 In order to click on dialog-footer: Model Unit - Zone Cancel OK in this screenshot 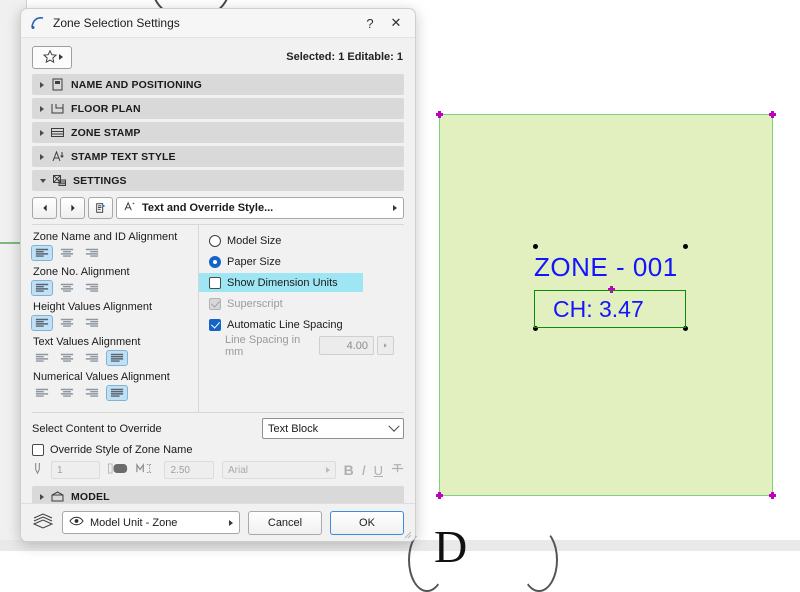, I will do `click(218, 522)`.